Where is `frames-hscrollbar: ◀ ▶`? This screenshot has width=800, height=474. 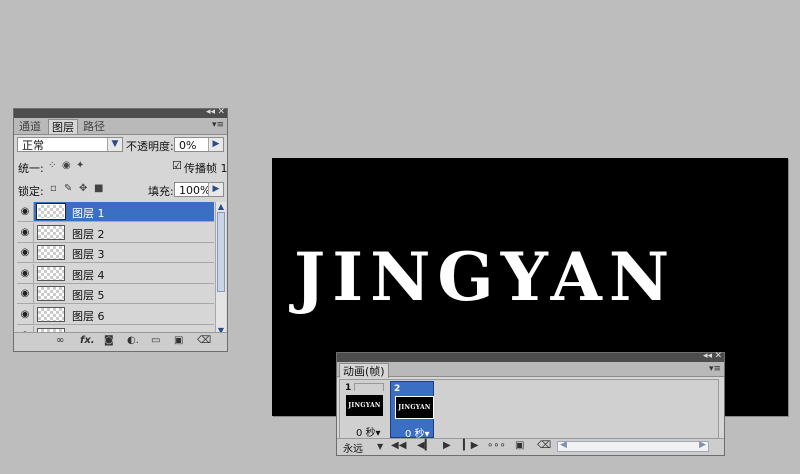
frames-hscrollbar: ◀ ▶ is located at coordinates (633, 446).